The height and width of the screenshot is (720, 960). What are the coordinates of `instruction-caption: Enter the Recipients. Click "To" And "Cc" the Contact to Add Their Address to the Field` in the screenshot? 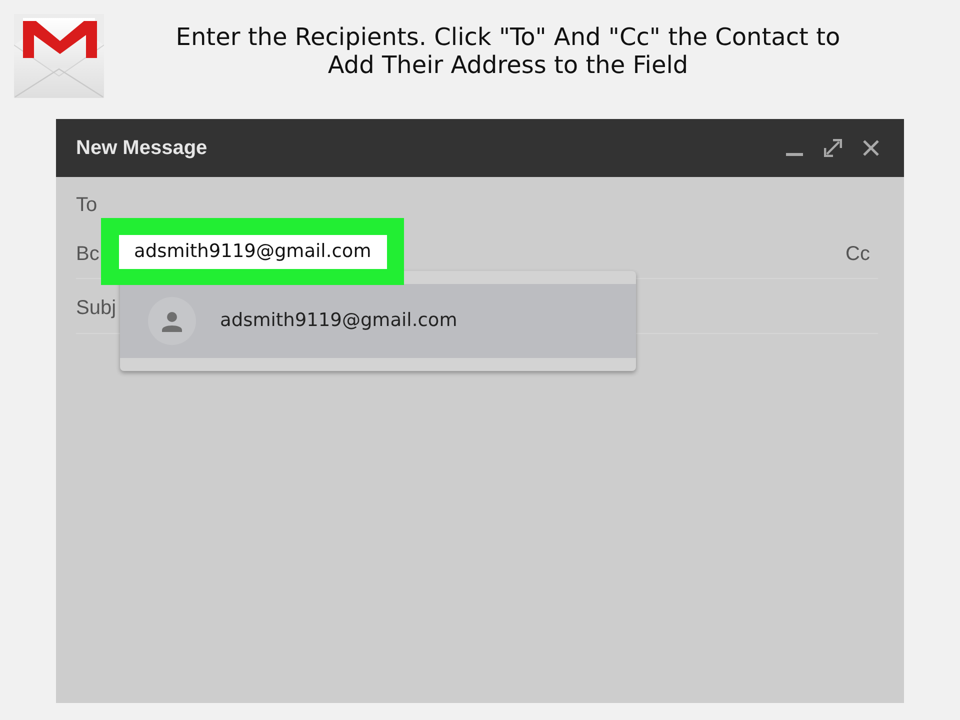 It's located at (508, 51).